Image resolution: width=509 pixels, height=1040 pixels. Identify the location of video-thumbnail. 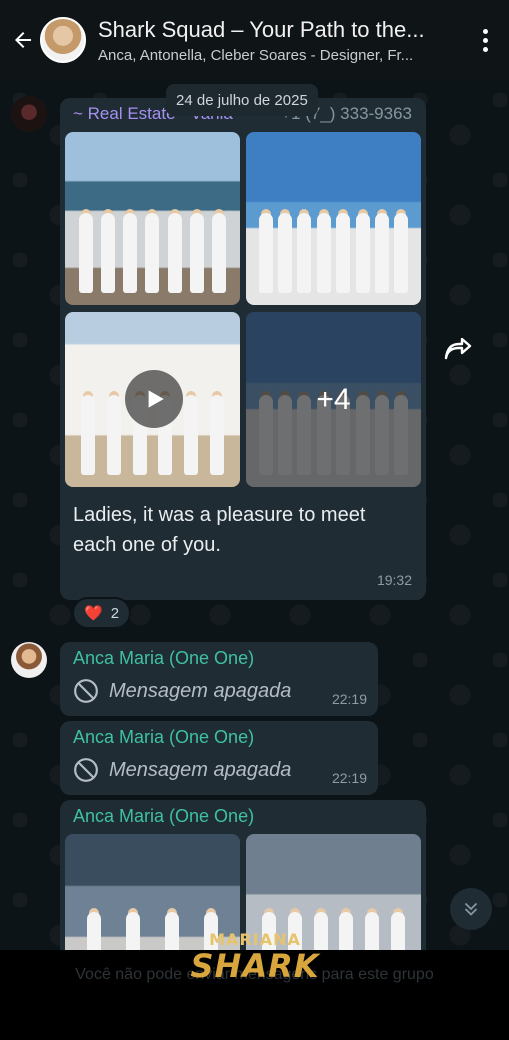
(152, 399).